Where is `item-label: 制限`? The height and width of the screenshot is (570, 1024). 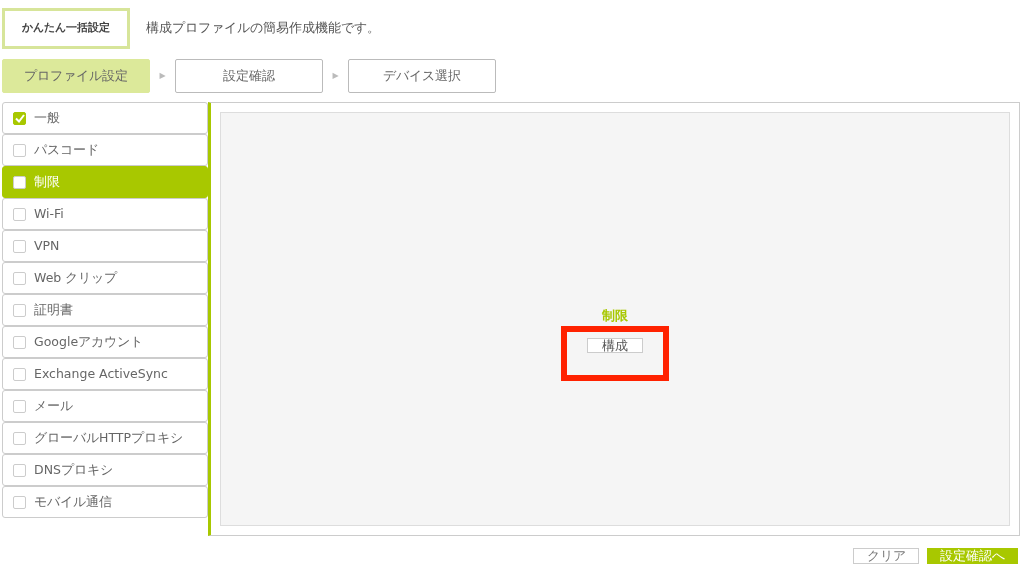
item-label: 制限 is located at coordinates (47, 181).